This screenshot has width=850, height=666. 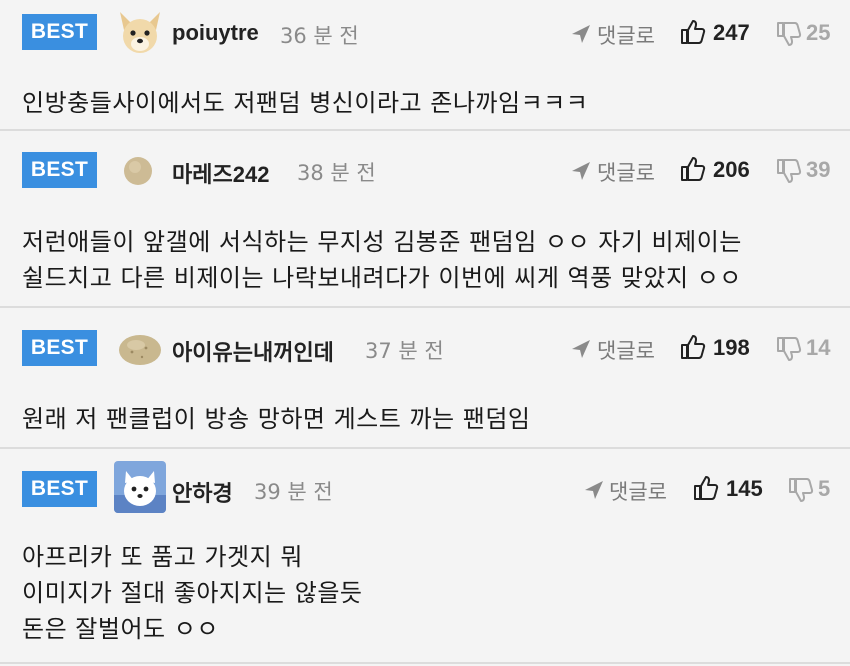 What do you see at coordinates (425, 32) in the screenshot?
I see `comment-header: BEST poiuytre 36 분 전 댓글로 247 25` at bounding box center [425, 32].